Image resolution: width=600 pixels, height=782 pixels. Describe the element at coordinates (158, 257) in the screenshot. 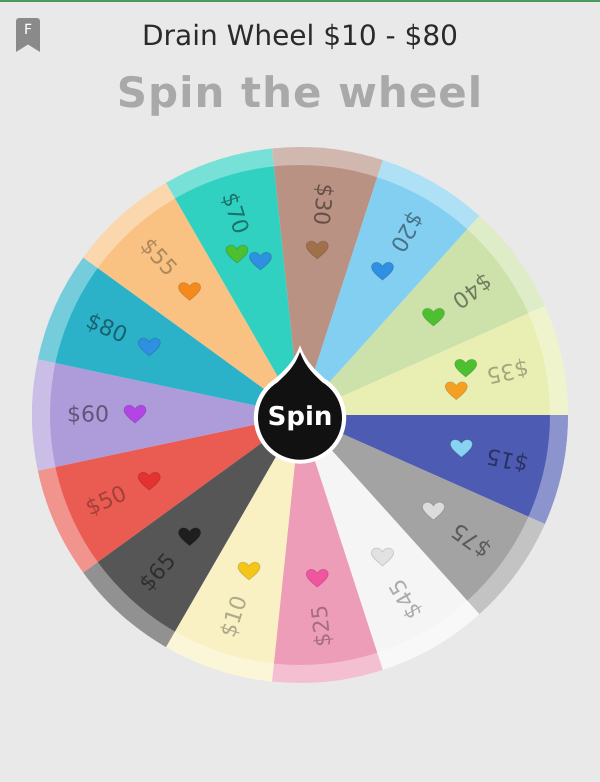

I see `prize-label: $55` at that location.